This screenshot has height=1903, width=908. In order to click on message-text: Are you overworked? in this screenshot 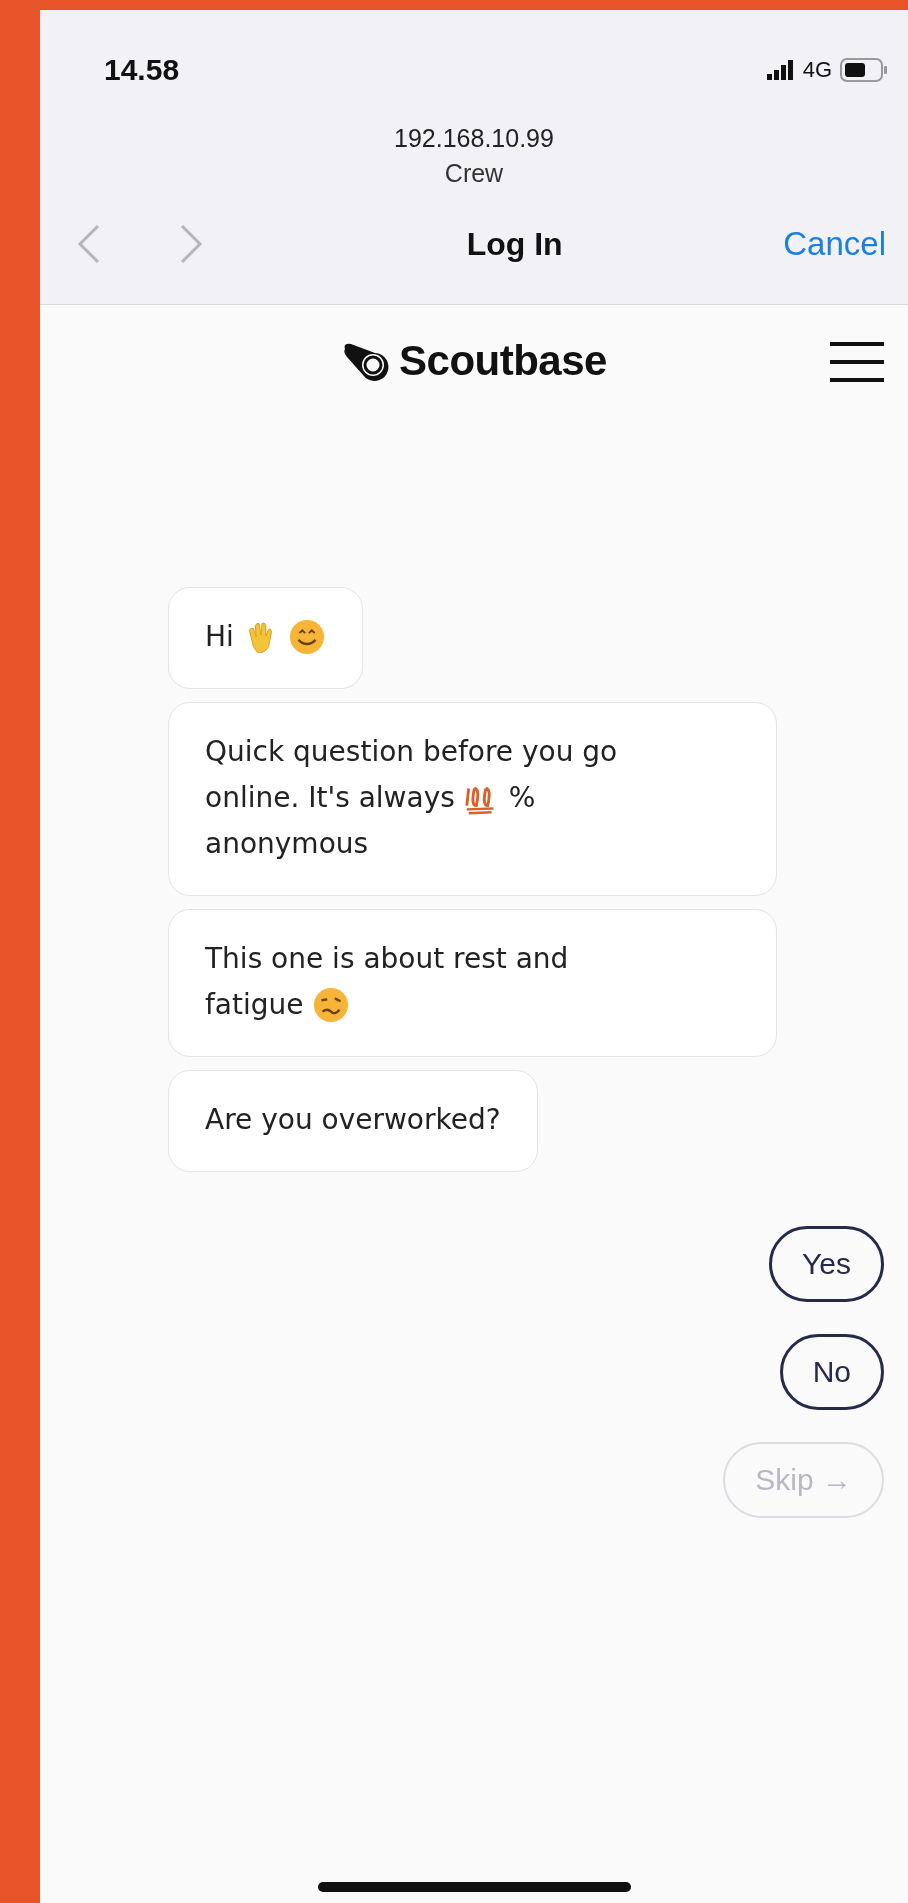, I will do `click(353, 1120)`.